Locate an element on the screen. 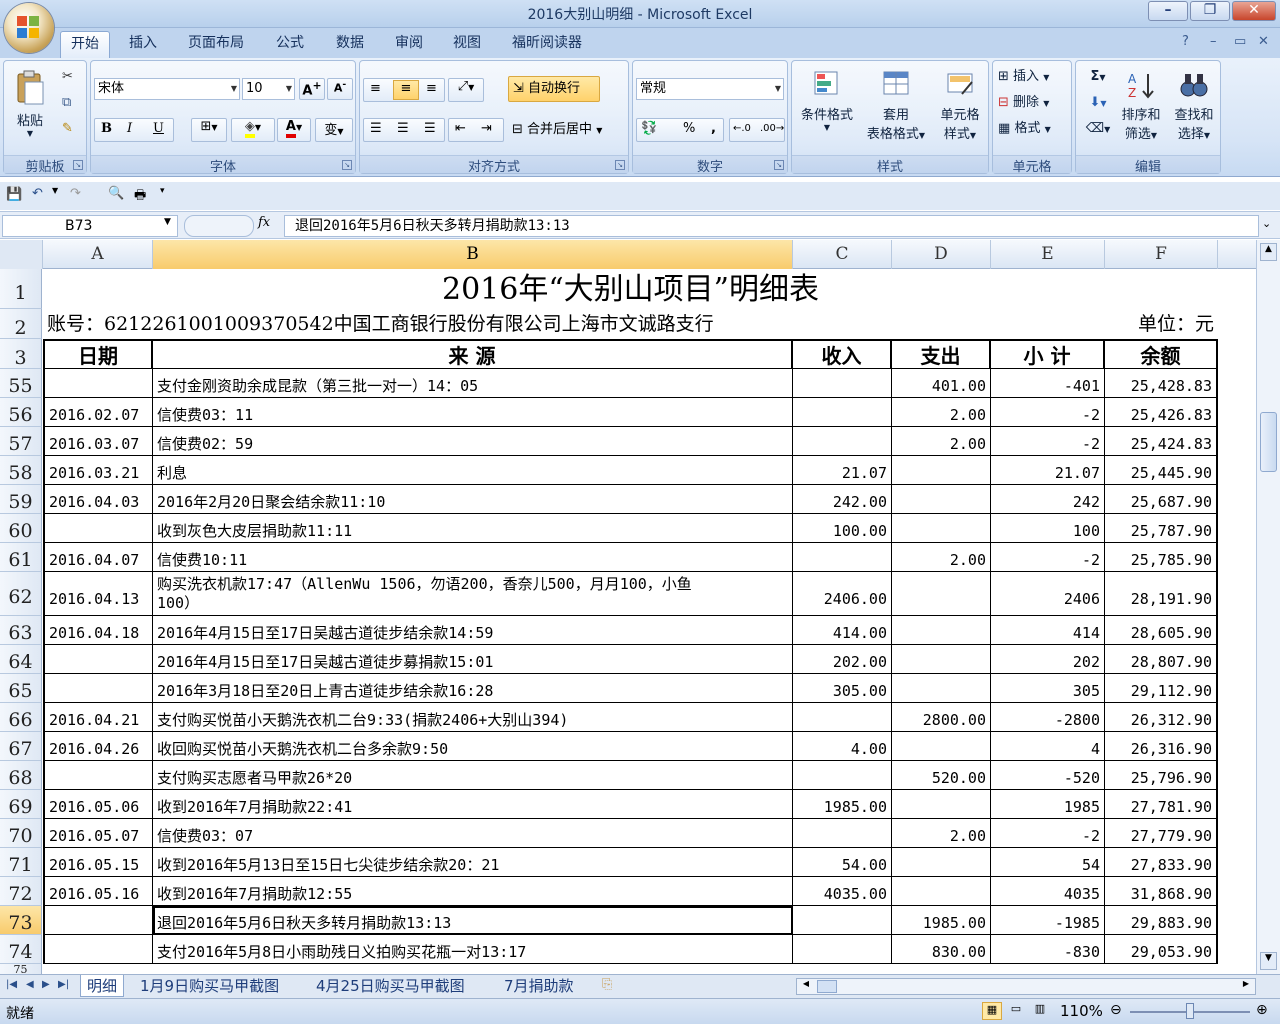 The height and width of the screenshot is (1024, 1280). undo-icon: ↶ is located at coordinates (37, 193).